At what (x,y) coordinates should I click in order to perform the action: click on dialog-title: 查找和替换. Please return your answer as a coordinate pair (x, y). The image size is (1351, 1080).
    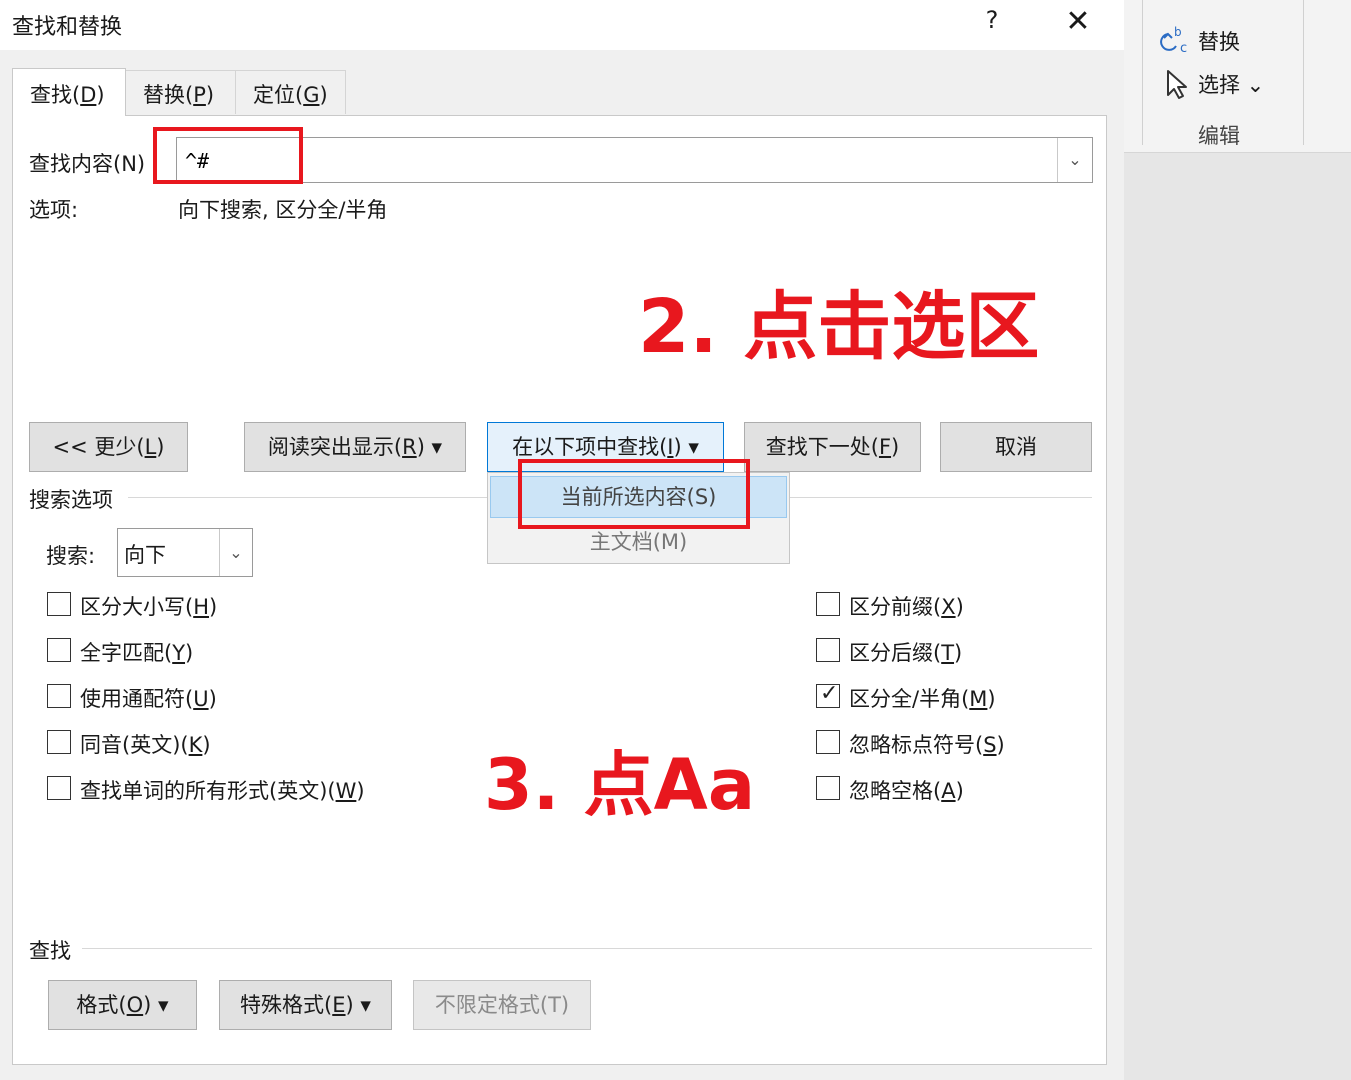
    Looking at the image, I should click on (67, 27).